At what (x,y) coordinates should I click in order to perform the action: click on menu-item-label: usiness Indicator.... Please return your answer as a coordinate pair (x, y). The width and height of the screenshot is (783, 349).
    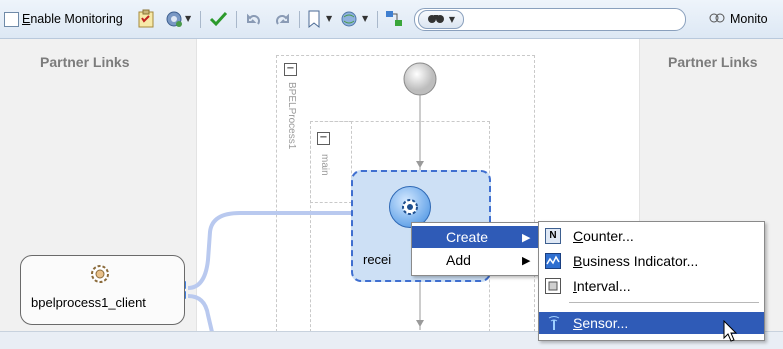
    Looking at the image, I should click on (640, 261).